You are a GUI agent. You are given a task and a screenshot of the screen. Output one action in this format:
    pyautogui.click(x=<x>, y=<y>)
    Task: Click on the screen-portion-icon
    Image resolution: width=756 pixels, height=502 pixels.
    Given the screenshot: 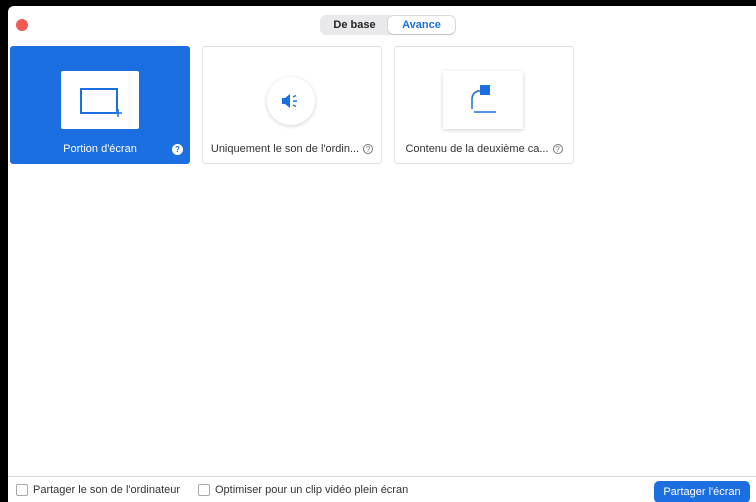 What is the action you would take?
    pyautogui.click(x=100, y=100)
    